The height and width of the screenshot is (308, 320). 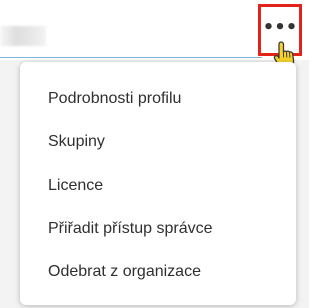 I want to click on more-horizontal-icon: •••, so click(x=280, y=27).